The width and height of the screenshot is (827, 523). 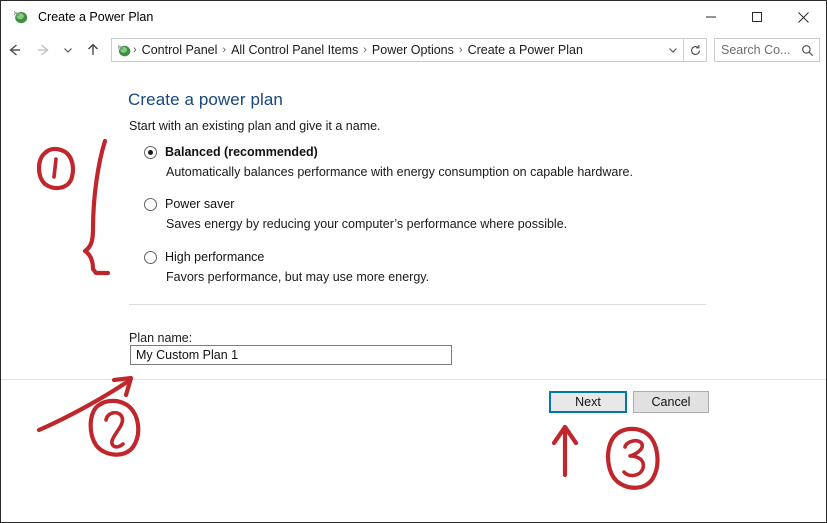 What do you see at coordinates (161, 338) in the screenshot?
I see `plan-name-label: Plan name:` at bounding box center [161, 338].